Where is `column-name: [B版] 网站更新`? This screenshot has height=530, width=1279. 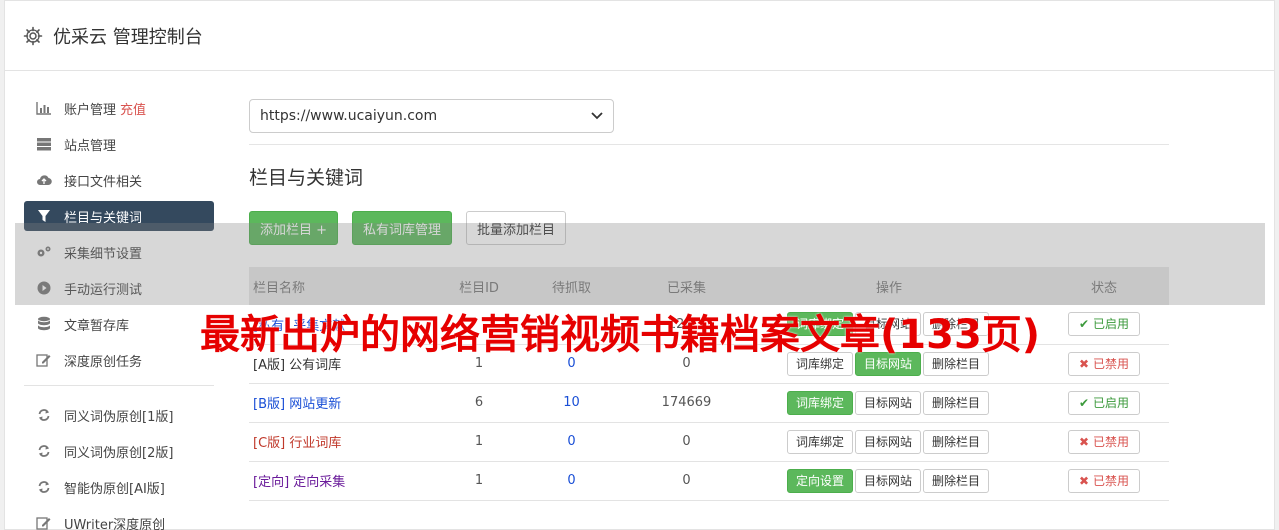 column-name: [B版] 网站更新 is located at coordinates (349, 402).